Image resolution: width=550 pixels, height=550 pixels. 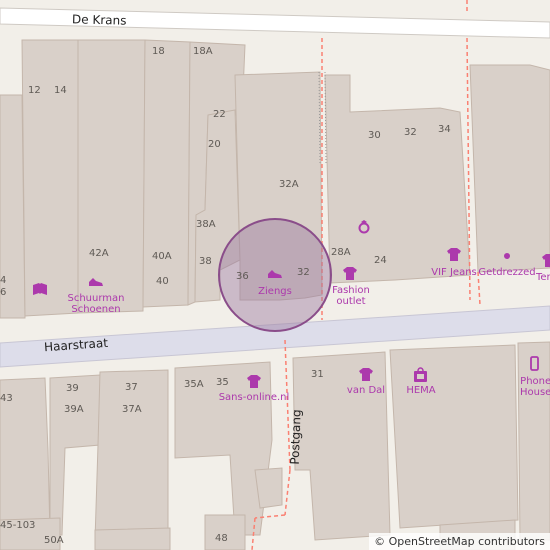 I want to click on house-number: 38A, so click(x=206, y=224).